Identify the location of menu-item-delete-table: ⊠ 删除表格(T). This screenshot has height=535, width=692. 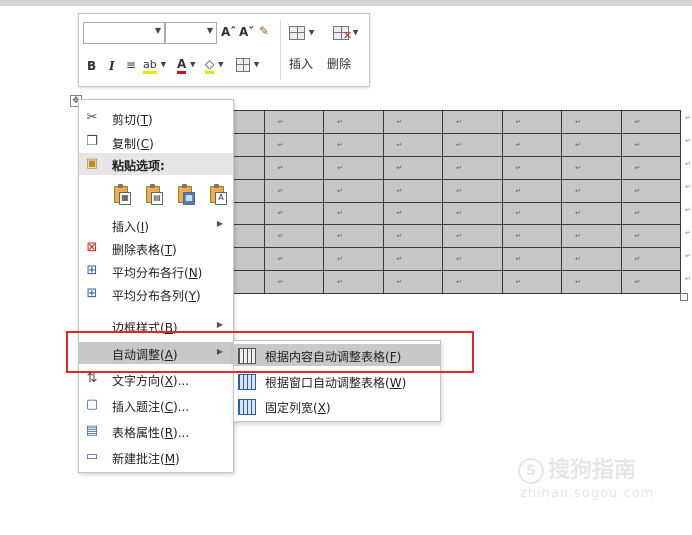
(156, 248).